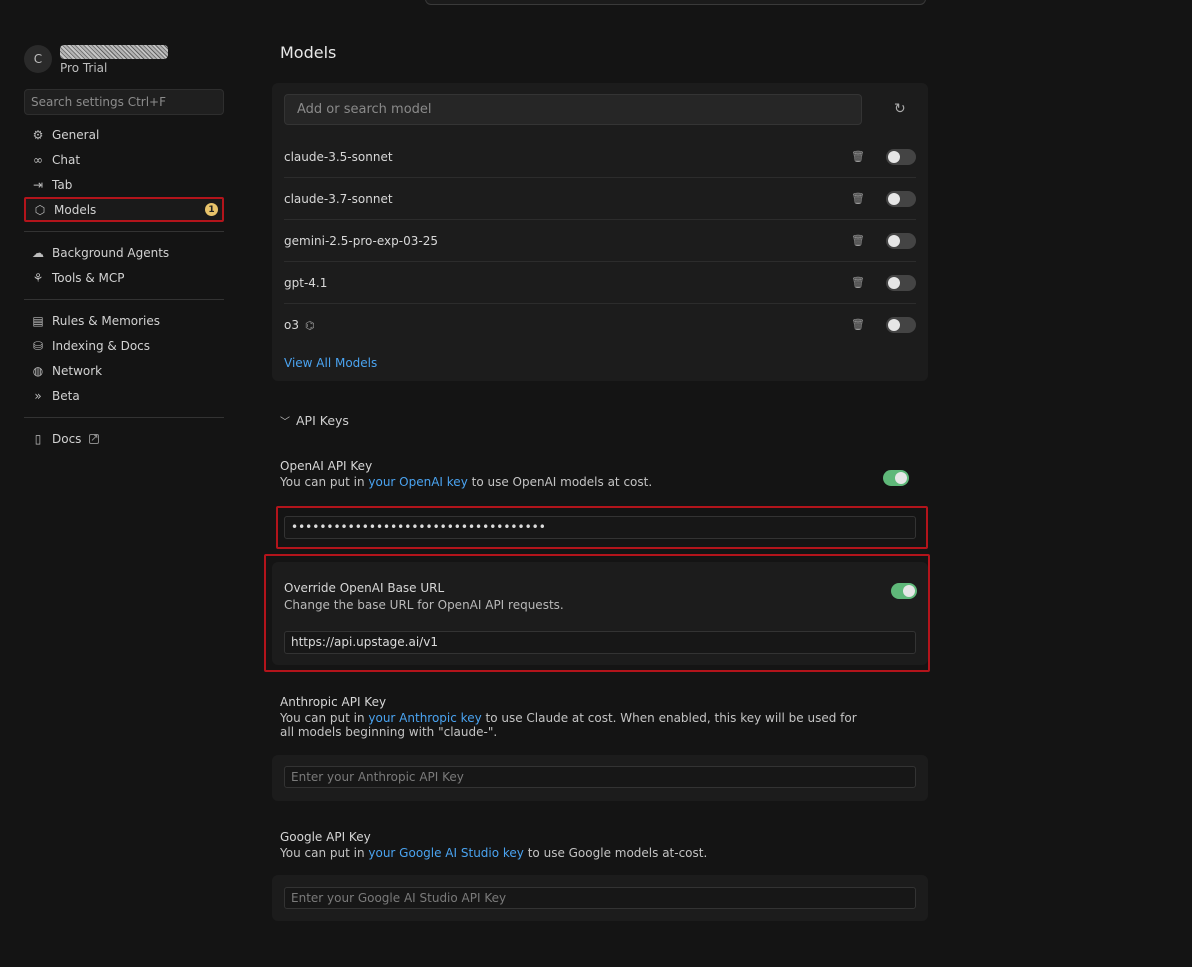  I want to click on external-link-icon: ↗, so click(94, 438).